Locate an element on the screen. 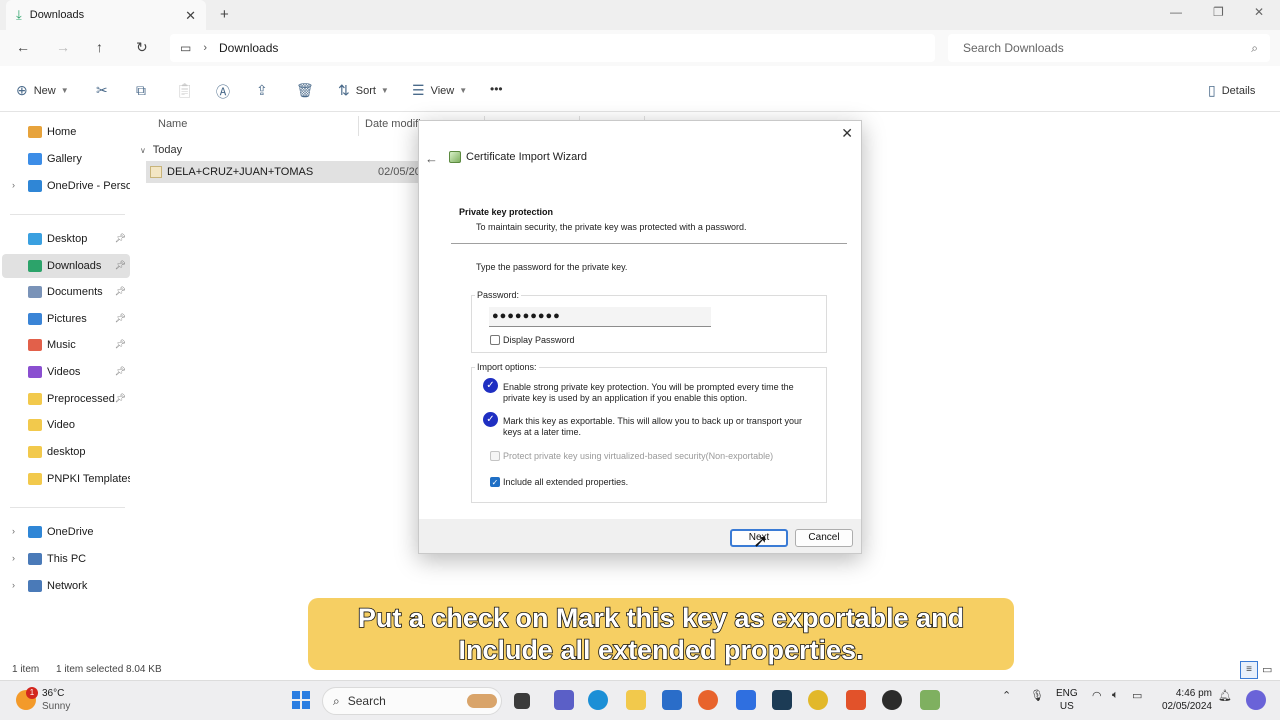  tab-downloads: ⤓ Downloads ✕ is located at coordinates (106, 15).